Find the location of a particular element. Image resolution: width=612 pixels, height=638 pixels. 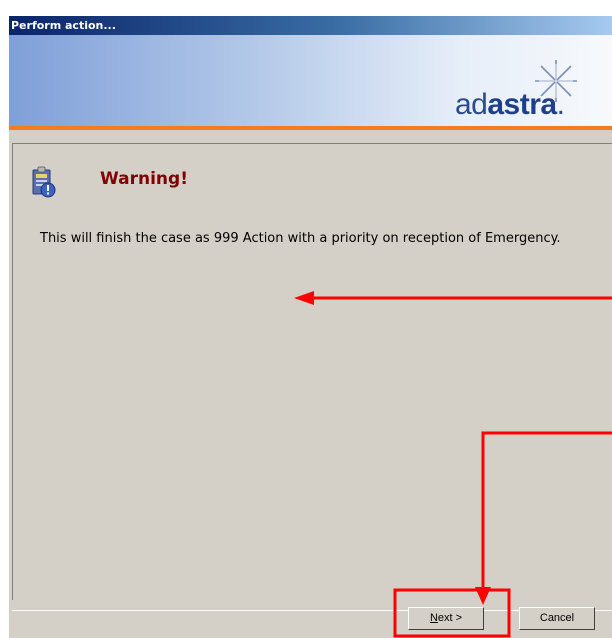

next-button: Next > is located at coordinates (446, 618).